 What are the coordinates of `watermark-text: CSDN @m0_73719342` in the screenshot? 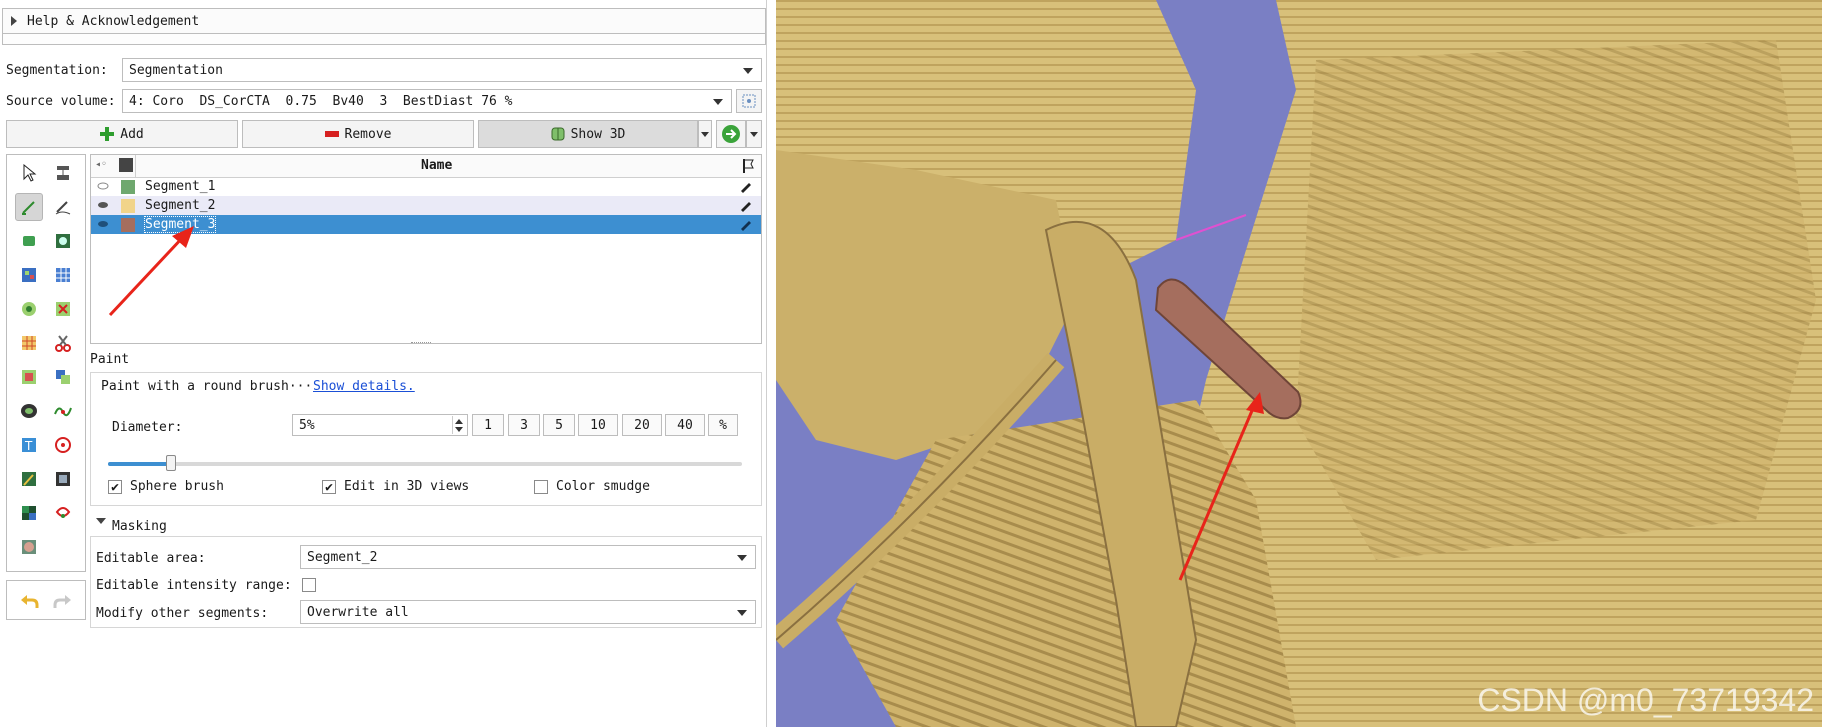 It's located at (1645, 700).